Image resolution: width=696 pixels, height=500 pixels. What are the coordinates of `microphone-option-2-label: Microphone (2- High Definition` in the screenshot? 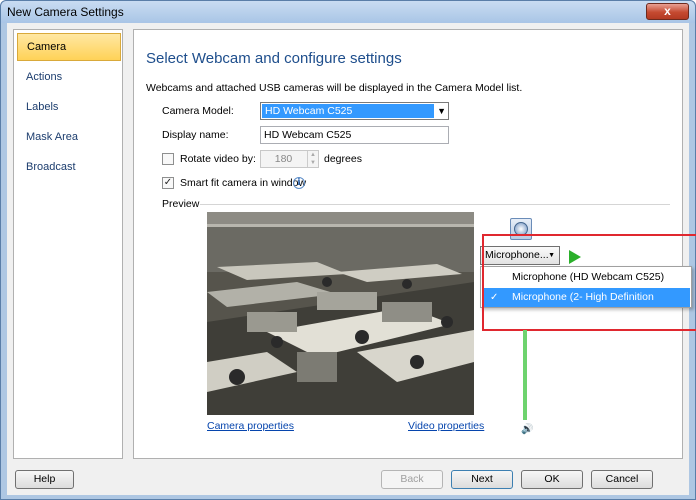 It's located at (583, 297).